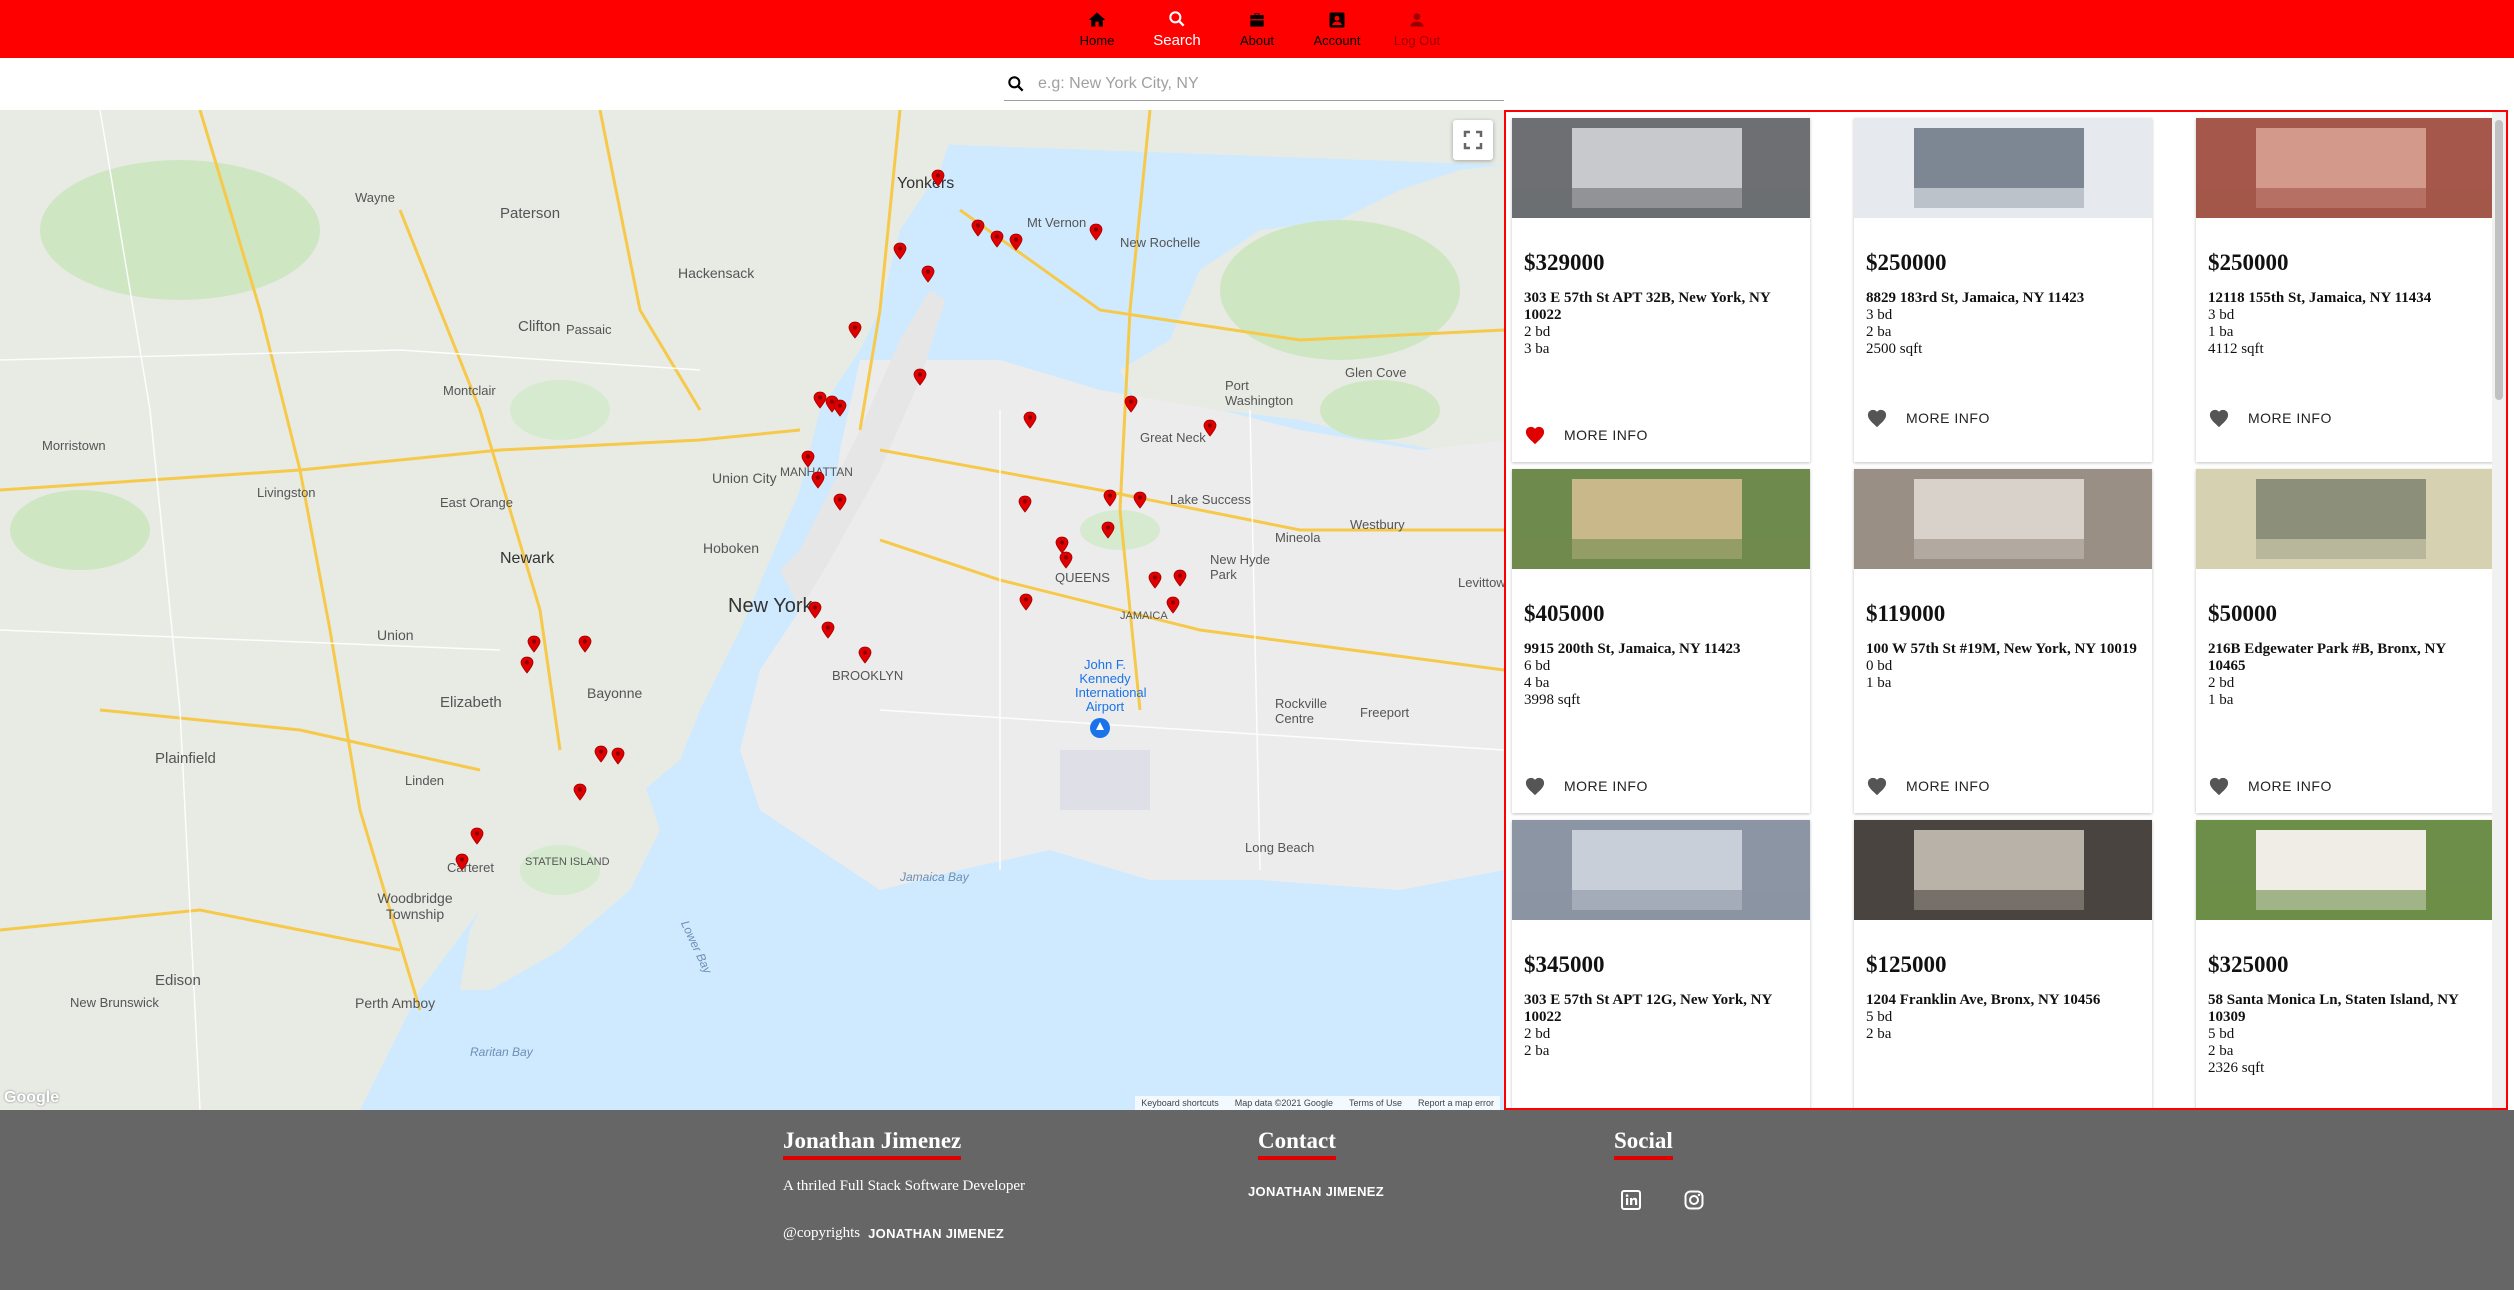 The image size is (2514, 1290). What do you see at coordinates (178, 980) in the screenshot?
I see `map-label-edison: Edison` at bounding box center [178, 980].